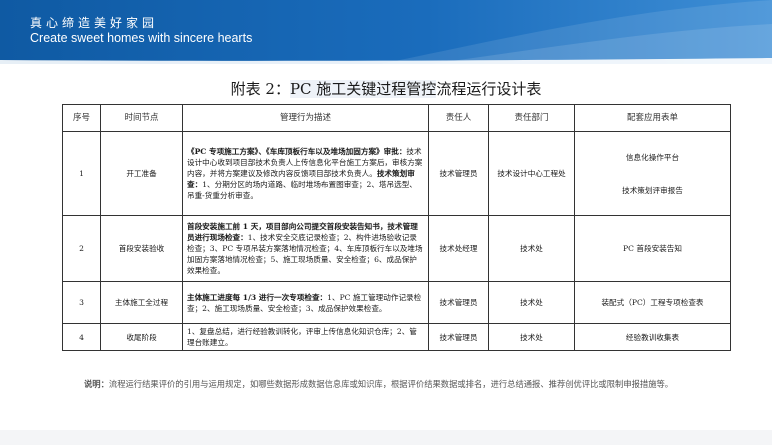  I want to click on cell-description: 1、复盘总结，进行经验教训转化，评审上传信息化知识仓库；2、管理台账建立。, so click(305, 337).